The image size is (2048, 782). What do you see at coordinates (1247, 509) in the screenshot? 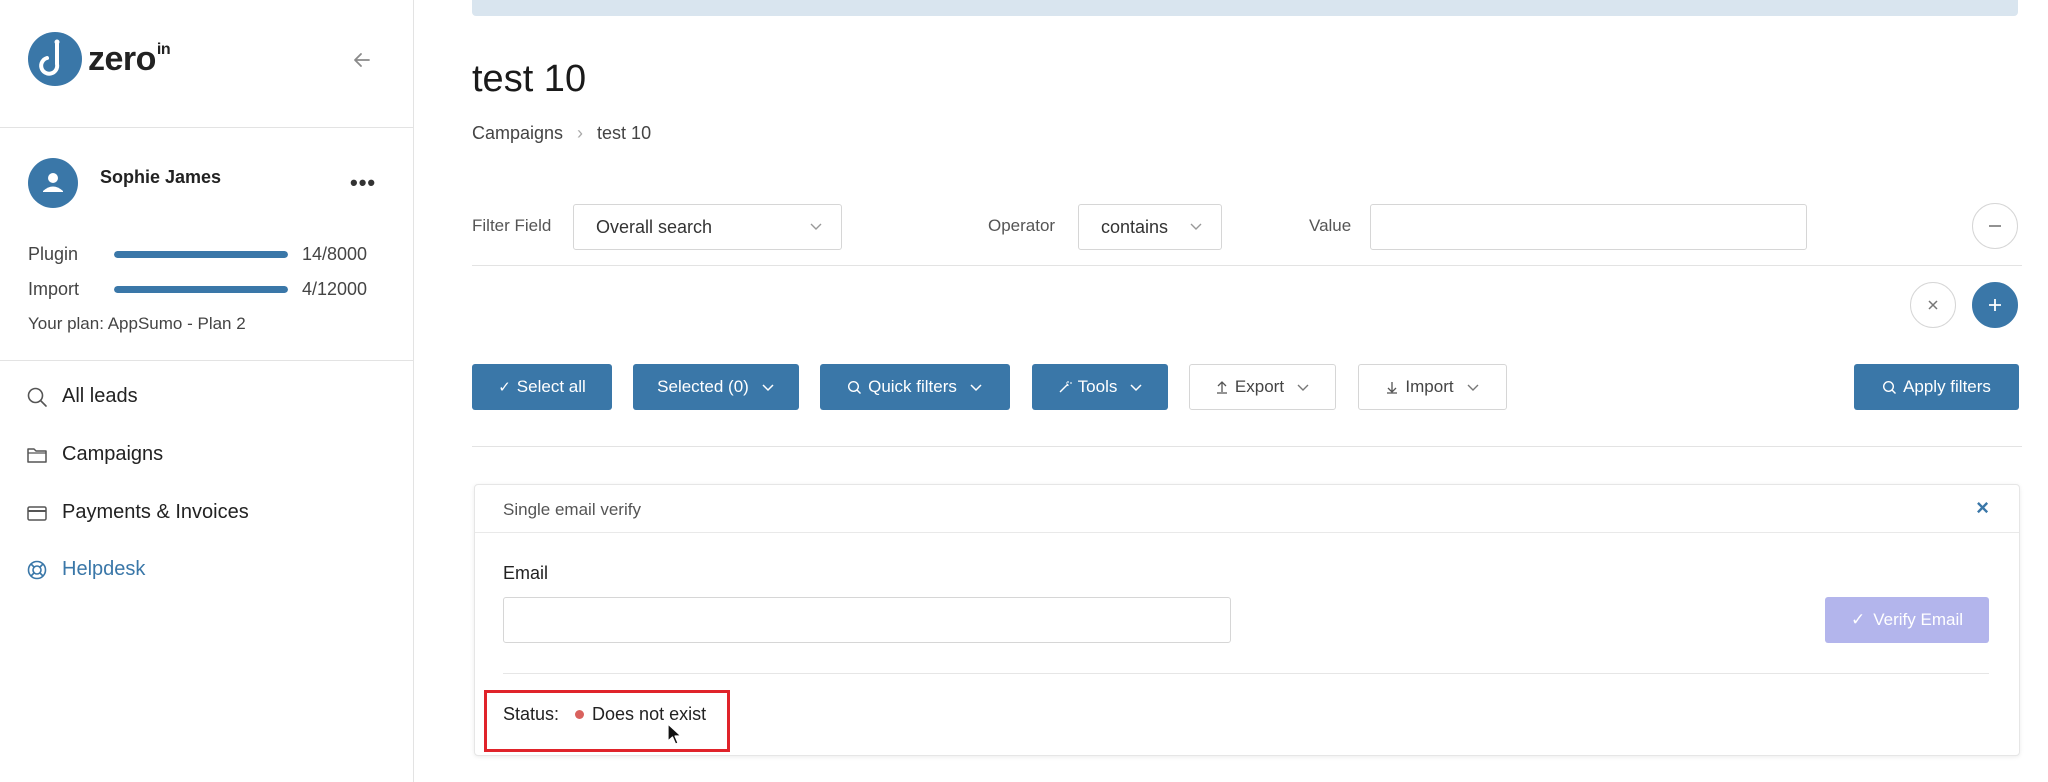
I see `card-header: Single email verify ×` at bounding box center [1247, 509].